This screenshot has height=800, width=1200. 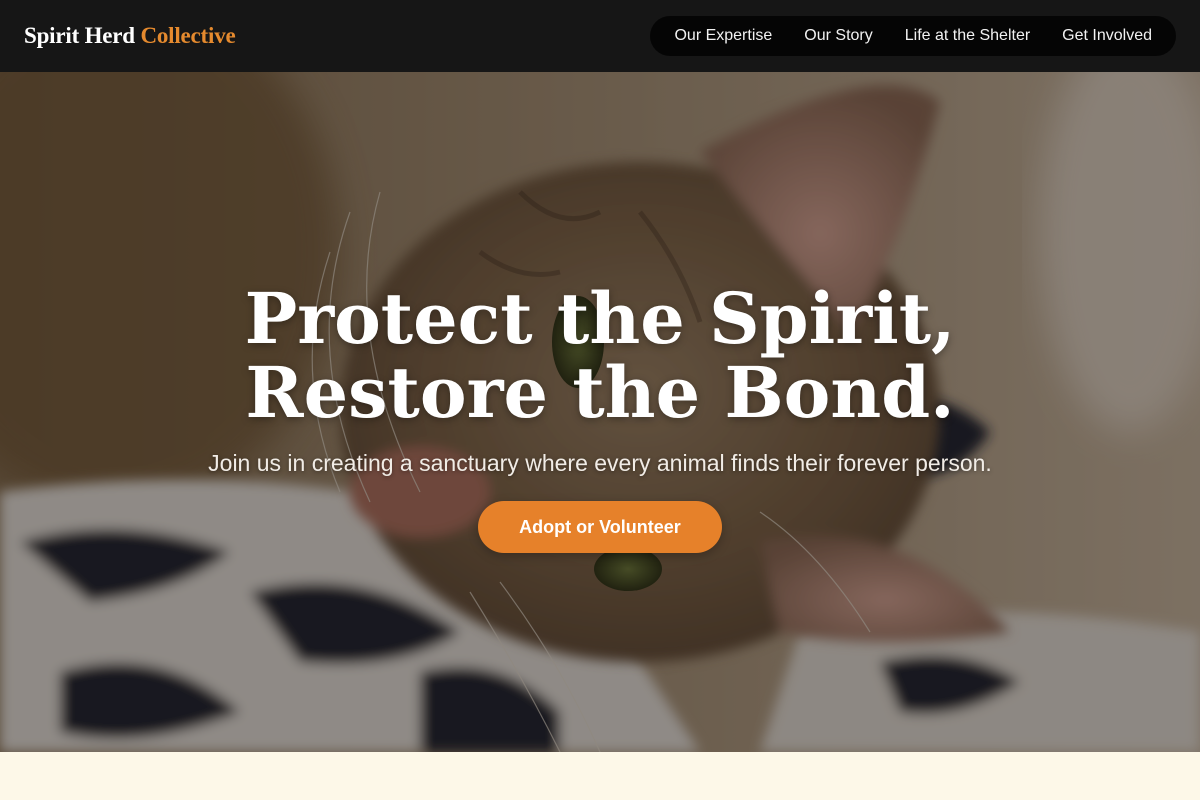 I want to click on brand-logo: Spirit Herd Collective, so click(x=130, y=36).